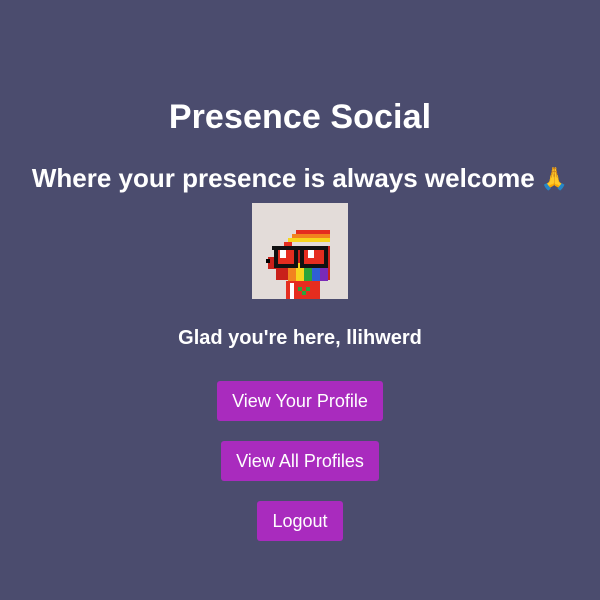 The image size is (600, 600). What do you see at coordinates (300, 401) in the screenshot?
I see `view-your-profile-button: View Your Profile` at bounding box center [300, 401].